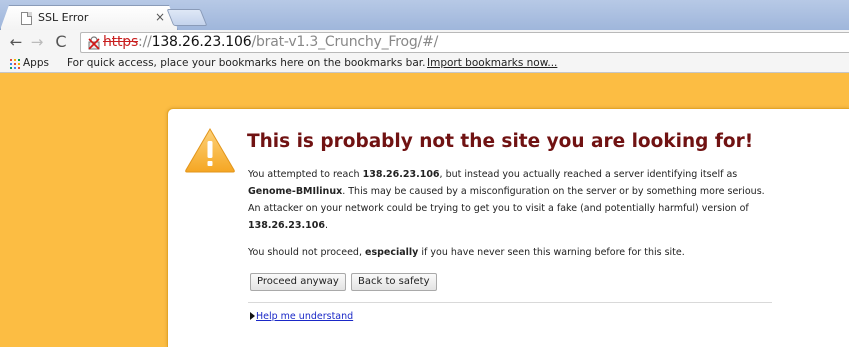 Image resolution: width=849 pixels, height=347 pixels. Describe the element at coordinates (94, 43) in the screenshot. I see `broken-lock-icon` at that location.